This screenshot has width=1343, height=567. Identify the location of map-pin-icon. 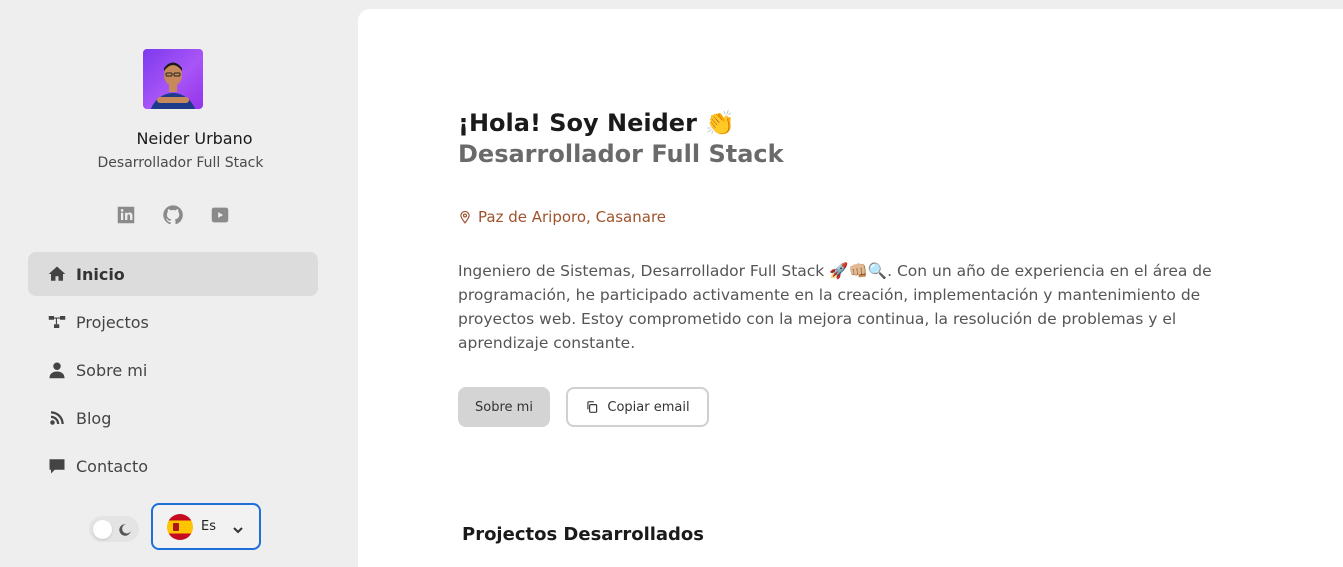
(465, 217).